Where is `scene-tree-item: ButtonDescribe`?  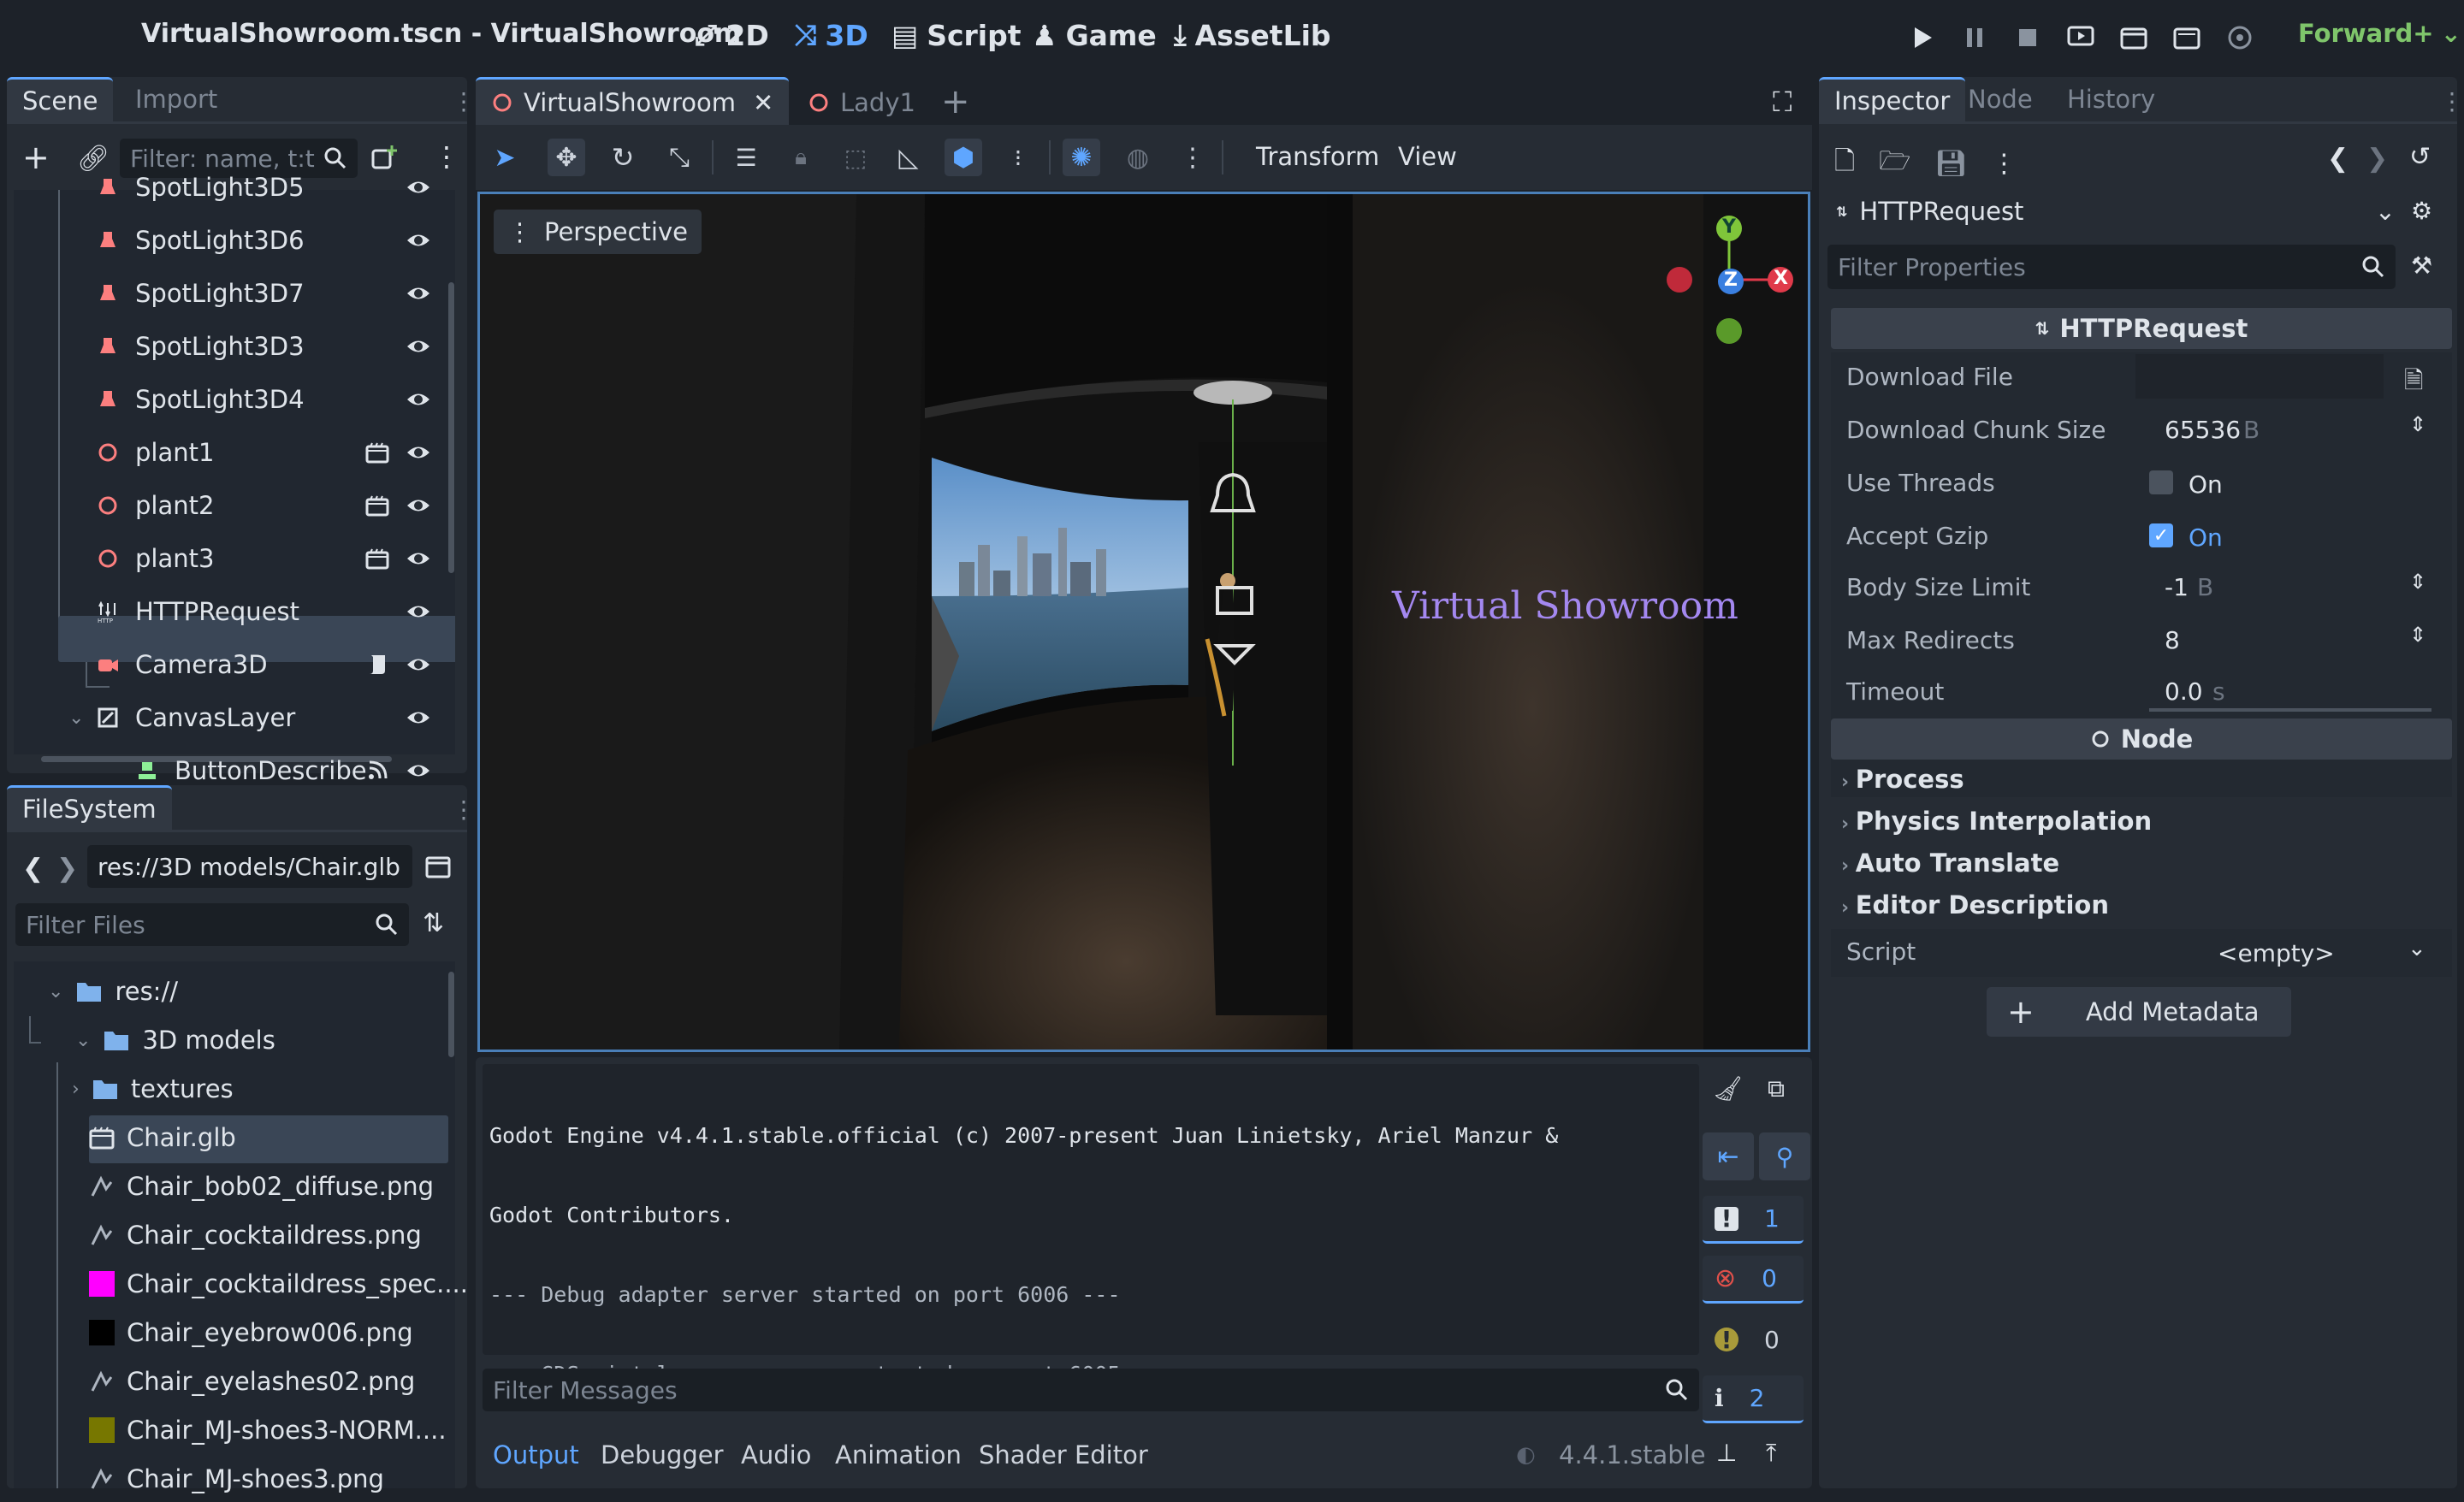 scene-tree-item: ButtonDescribe is located at coordinates (251, 771).